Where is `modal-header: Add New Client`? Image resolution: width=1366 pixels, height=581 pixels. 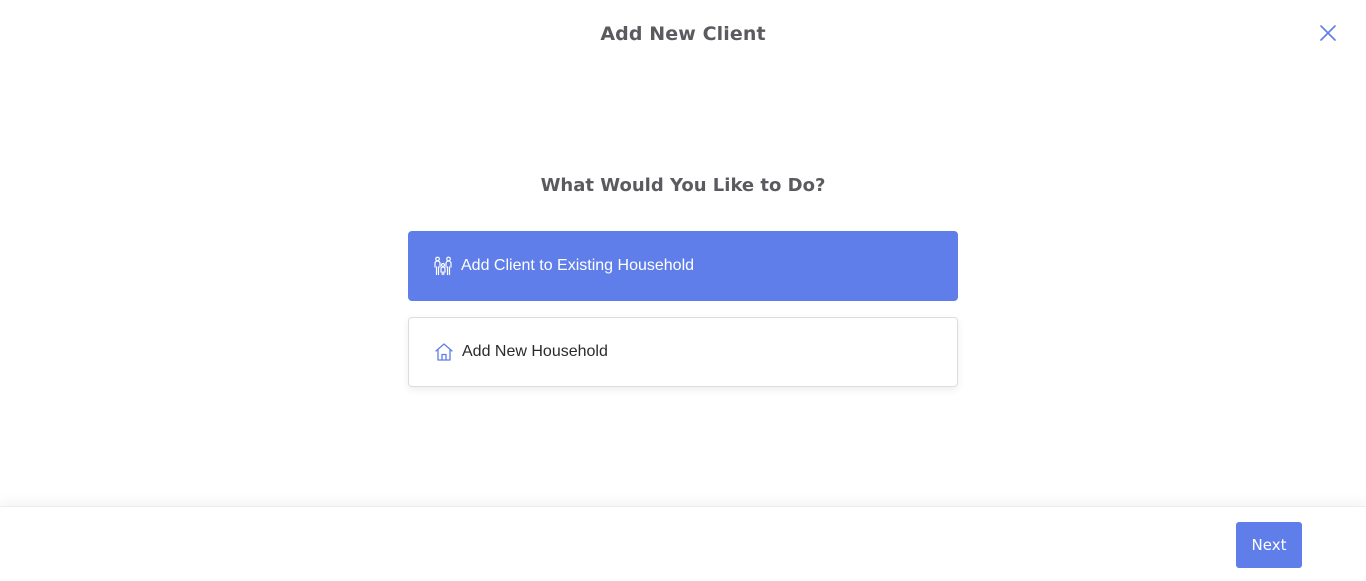
modal-header: Add New Client is located at coordinates (683, 35).